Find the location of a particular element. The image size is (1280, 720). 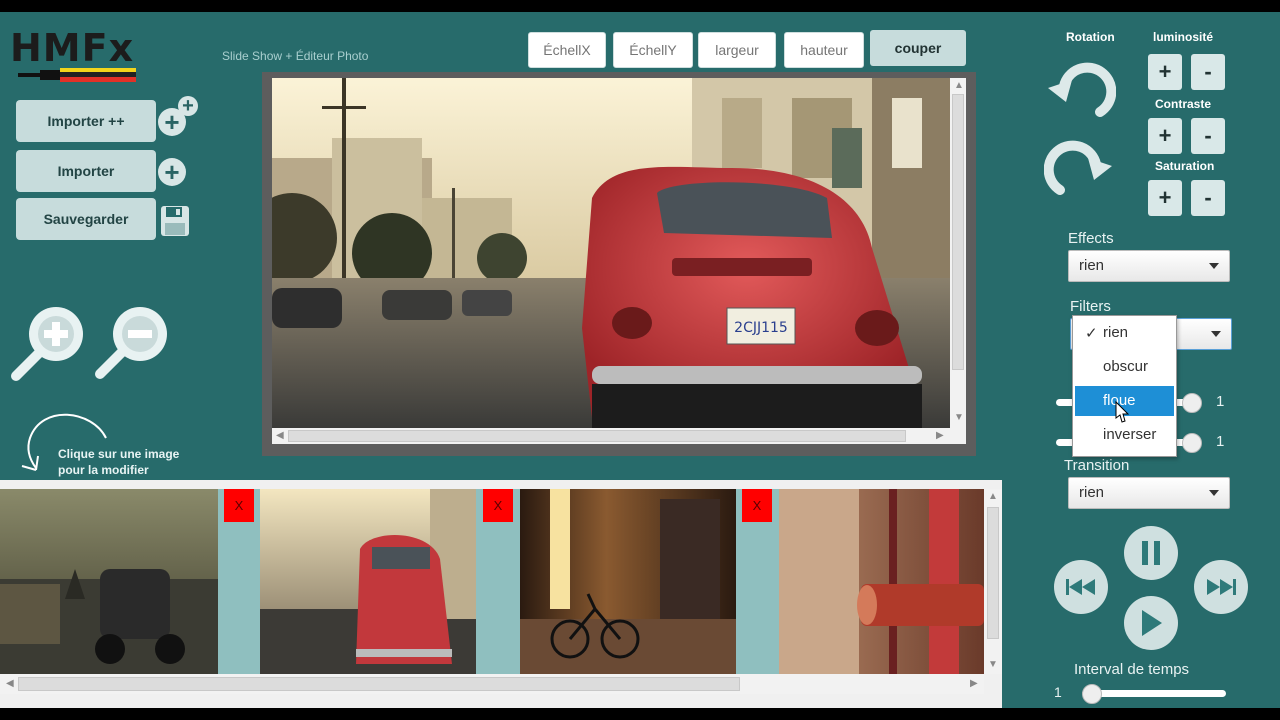

thumbnail-red-rope is located at coordinates (881, 581).